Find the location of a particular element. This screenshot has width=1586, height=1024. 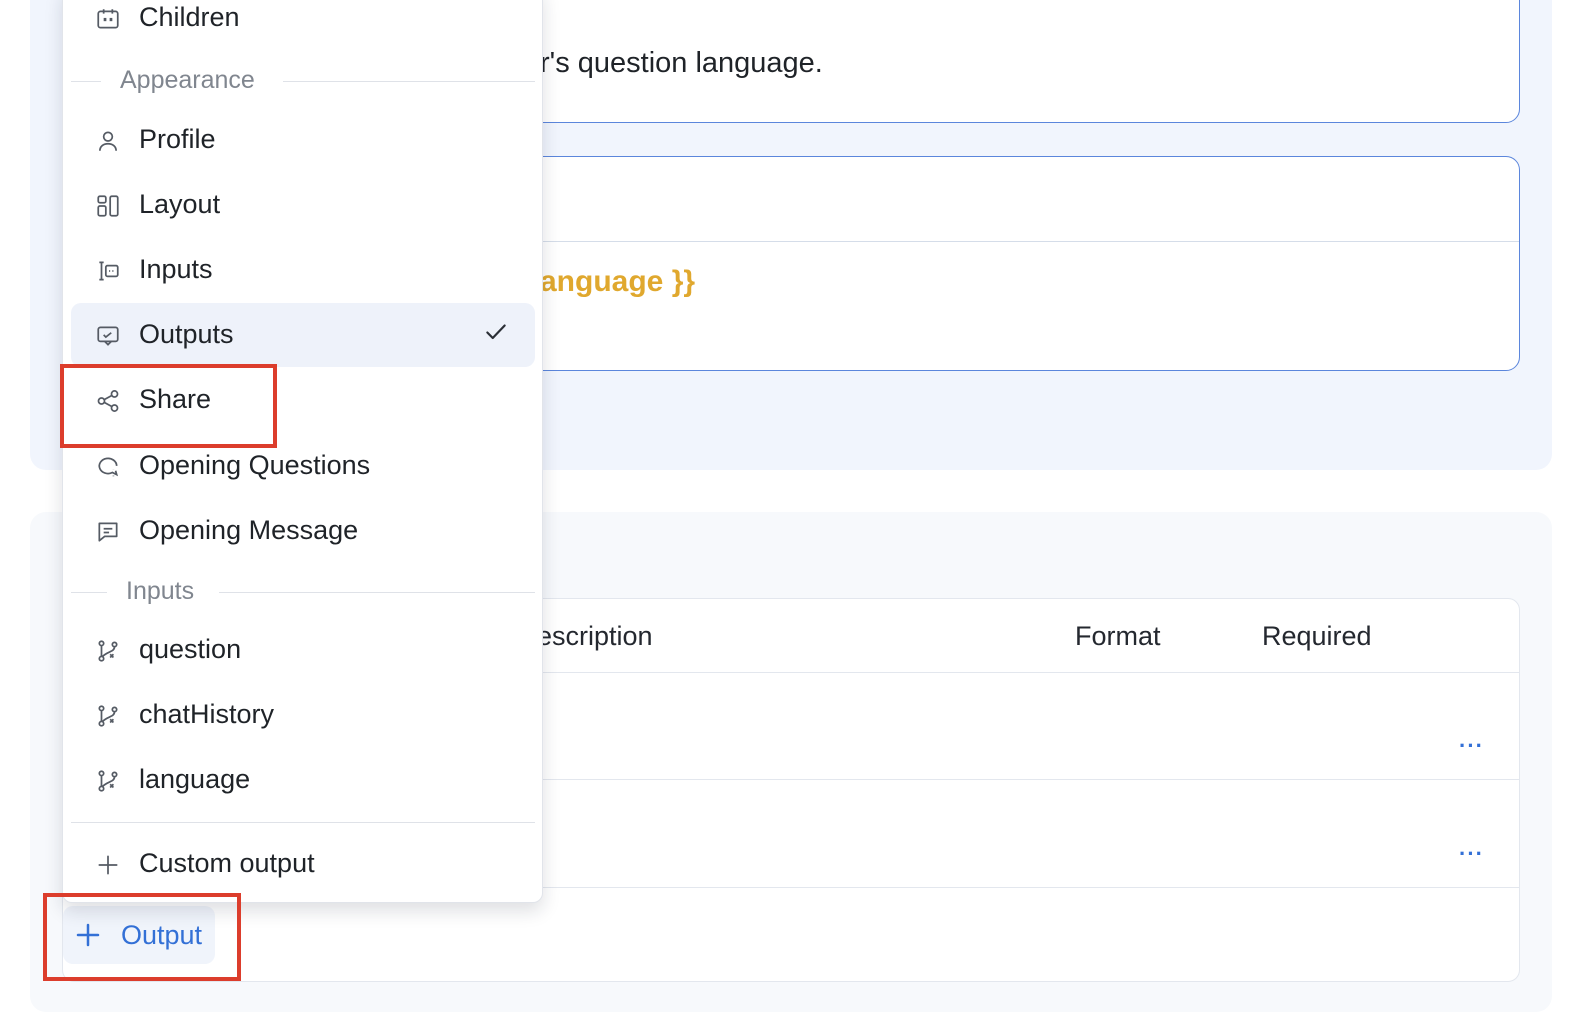

menu-item-label: chatHistory is located at coordinates (207, 714).